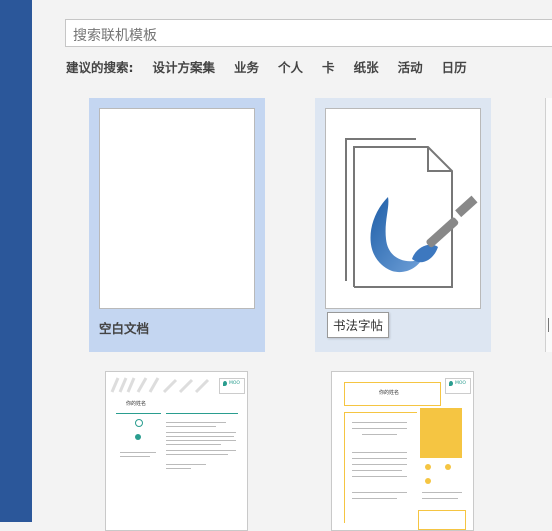 This screenshot has height=531, width=552. Describe the element at coordinates (402, 451) in the screenshot. I see `template-resume-2: MOO 你的姓名` at that location.